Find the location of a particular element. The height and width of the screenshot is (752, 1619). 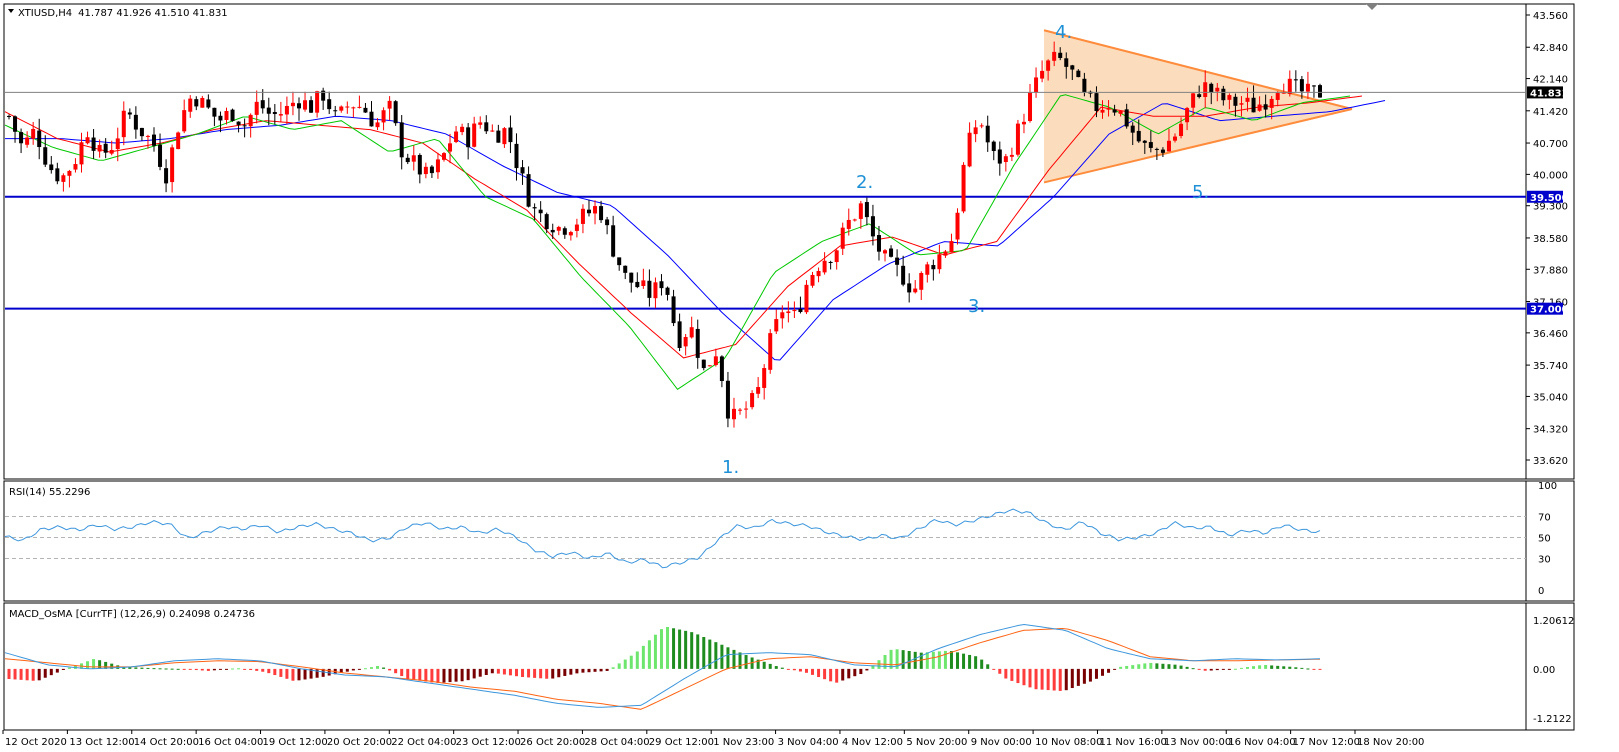

time-tick-label: 11 Nov 16:00 is located at coordinates (1132, 742).